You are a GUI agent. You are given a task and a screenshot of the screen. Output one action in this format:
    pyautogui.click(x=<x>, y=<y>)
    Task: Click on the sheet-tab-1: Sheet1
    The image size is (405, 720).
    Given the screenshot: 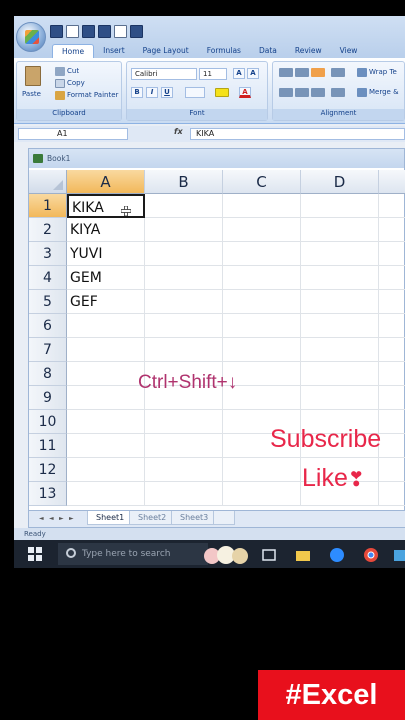 What is the action you would take?
    pyautogui.click(x=110, y=518)
    